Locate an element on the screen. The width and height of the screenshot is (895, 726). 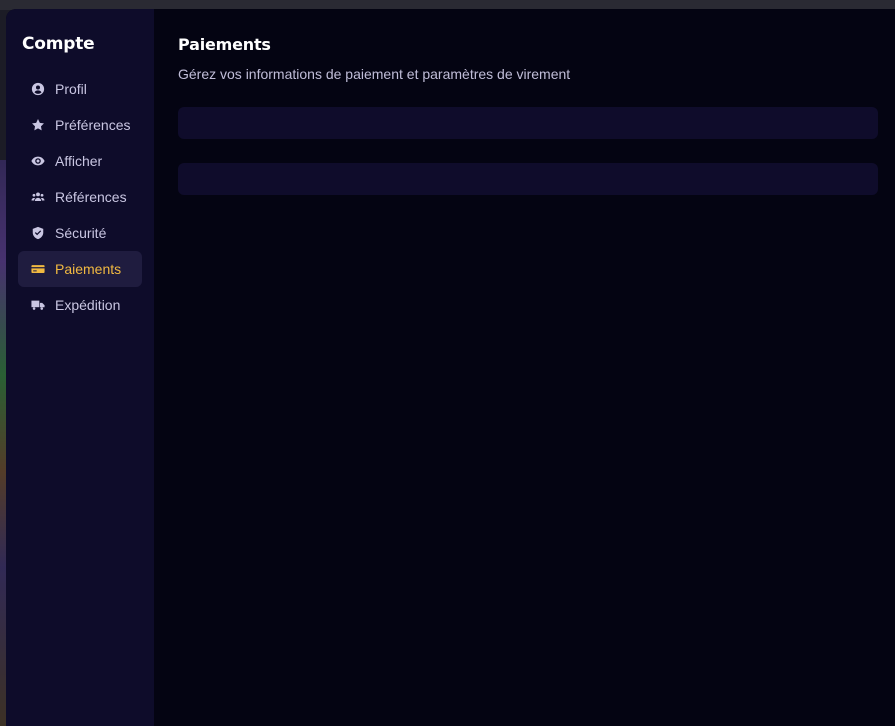
sidebar-item-paiements: Paiements is located at coordinates (80, 269).